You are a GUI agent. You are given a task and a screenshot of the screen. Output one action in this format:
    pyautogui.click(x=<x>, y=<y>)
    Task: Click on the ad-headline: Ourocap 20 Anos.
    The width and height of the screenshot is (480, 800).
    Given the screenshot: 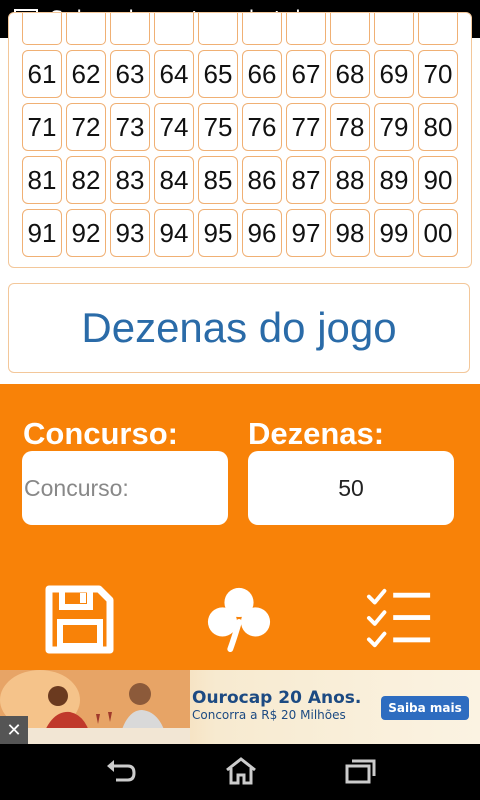 What is the action you would take?
    pyautogui.click(x=277, y=698)
    